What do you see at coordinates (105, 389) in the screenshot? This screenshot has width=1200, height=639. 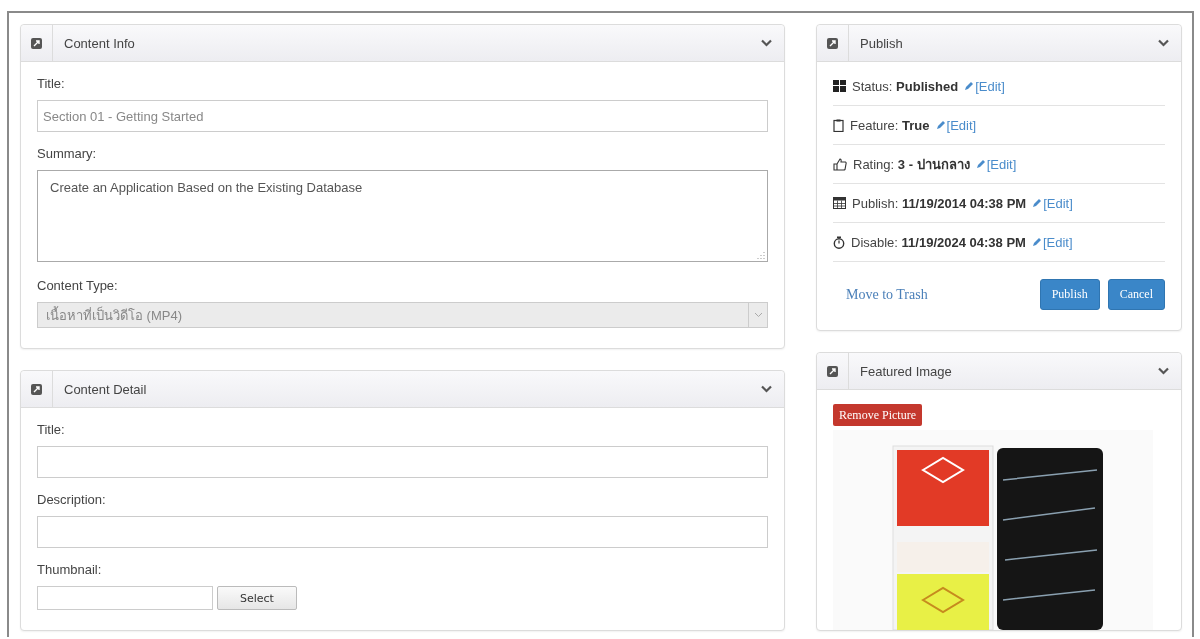 I see `panel-title: Content Detail` at bounding box center [105, 389].